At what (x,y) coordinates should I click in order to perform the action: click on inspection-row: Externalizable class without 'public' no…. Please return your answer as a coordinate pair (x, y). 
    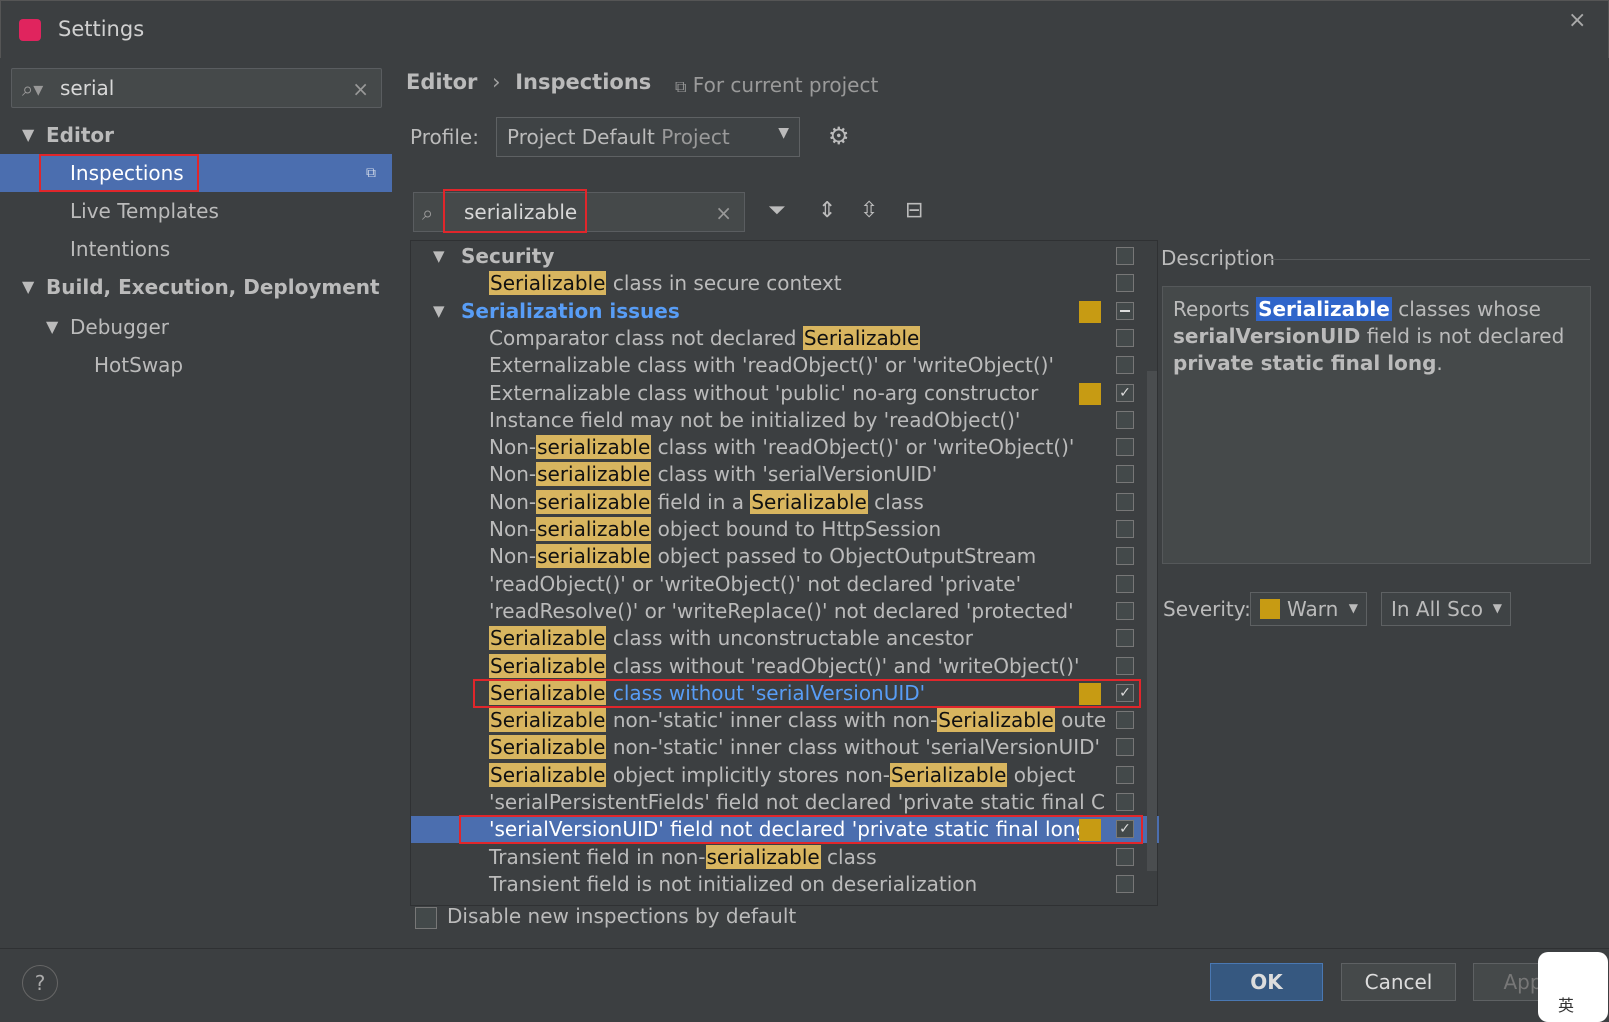
    Looking at the image, I should click on (785, 393).